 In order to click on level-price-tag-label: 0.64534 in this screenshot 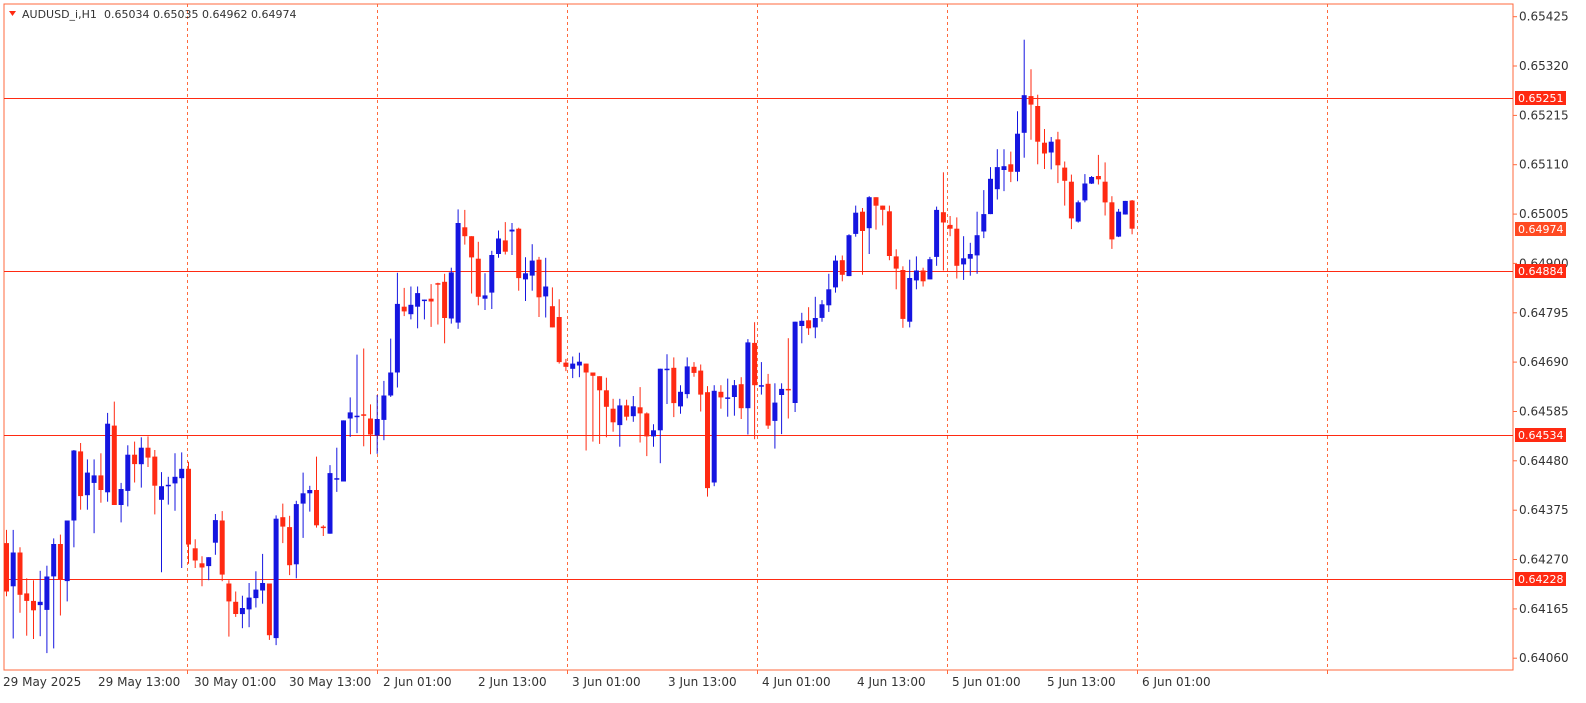, I will do `click(1541, 435)`.